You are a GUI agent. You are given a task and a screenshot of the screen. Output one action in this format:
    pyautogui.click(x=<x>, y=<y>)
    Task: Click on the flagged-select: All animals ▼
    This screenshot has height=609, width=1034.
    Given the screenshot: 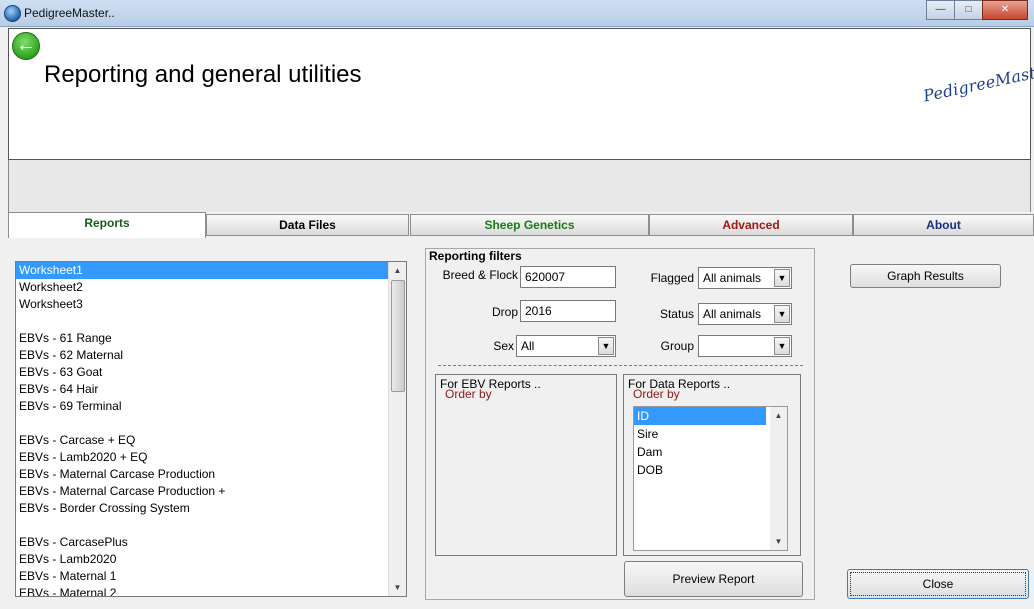 What is the action you would take?
    pyautogui.click(x=745, y=278)
    